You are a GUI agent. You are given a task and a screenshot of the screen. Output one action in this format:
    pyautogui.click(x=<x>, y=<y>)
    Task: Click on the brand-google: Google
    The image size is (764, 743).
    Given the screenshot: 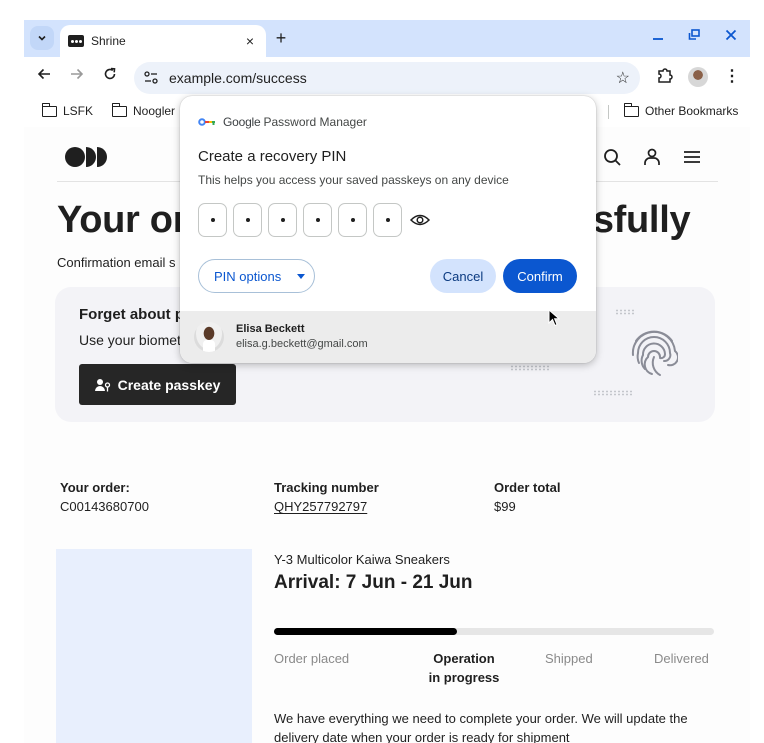 What is the action you would take?
    pyautogui.click(x=242, y=122)
    